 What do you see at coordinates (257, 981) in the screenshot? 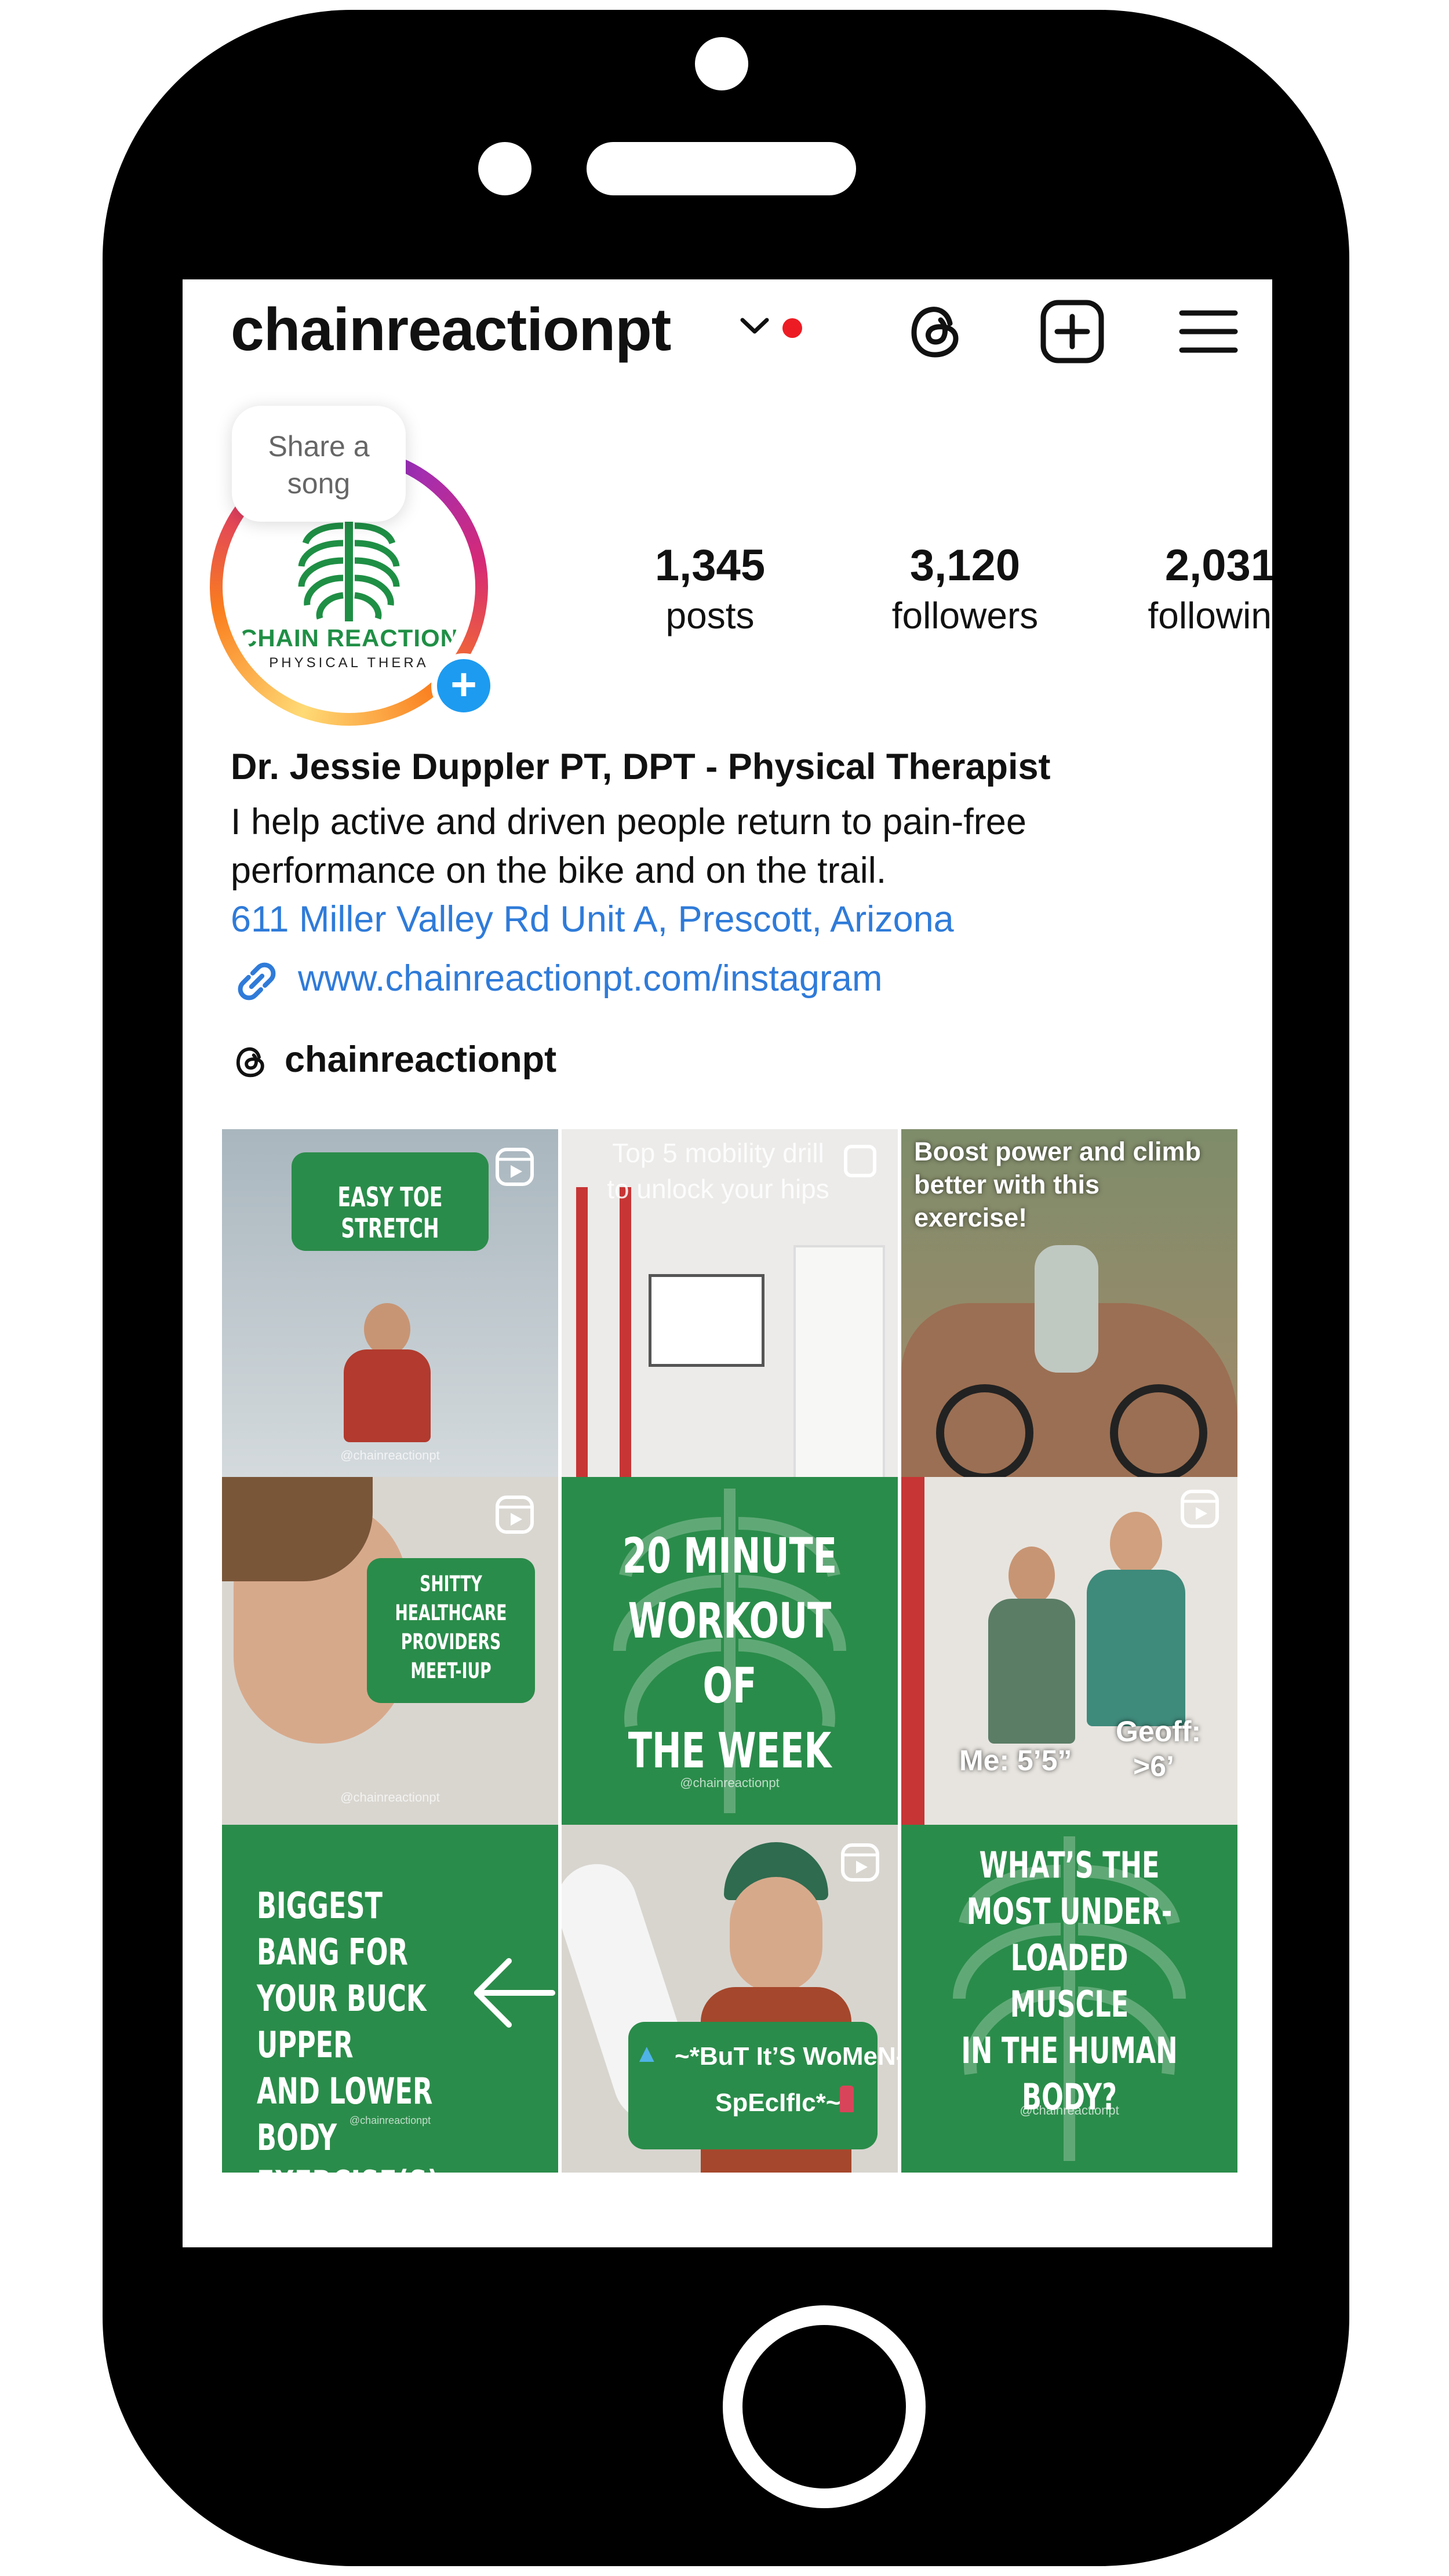
I see `link-icon` at bounding box center [257, 981].